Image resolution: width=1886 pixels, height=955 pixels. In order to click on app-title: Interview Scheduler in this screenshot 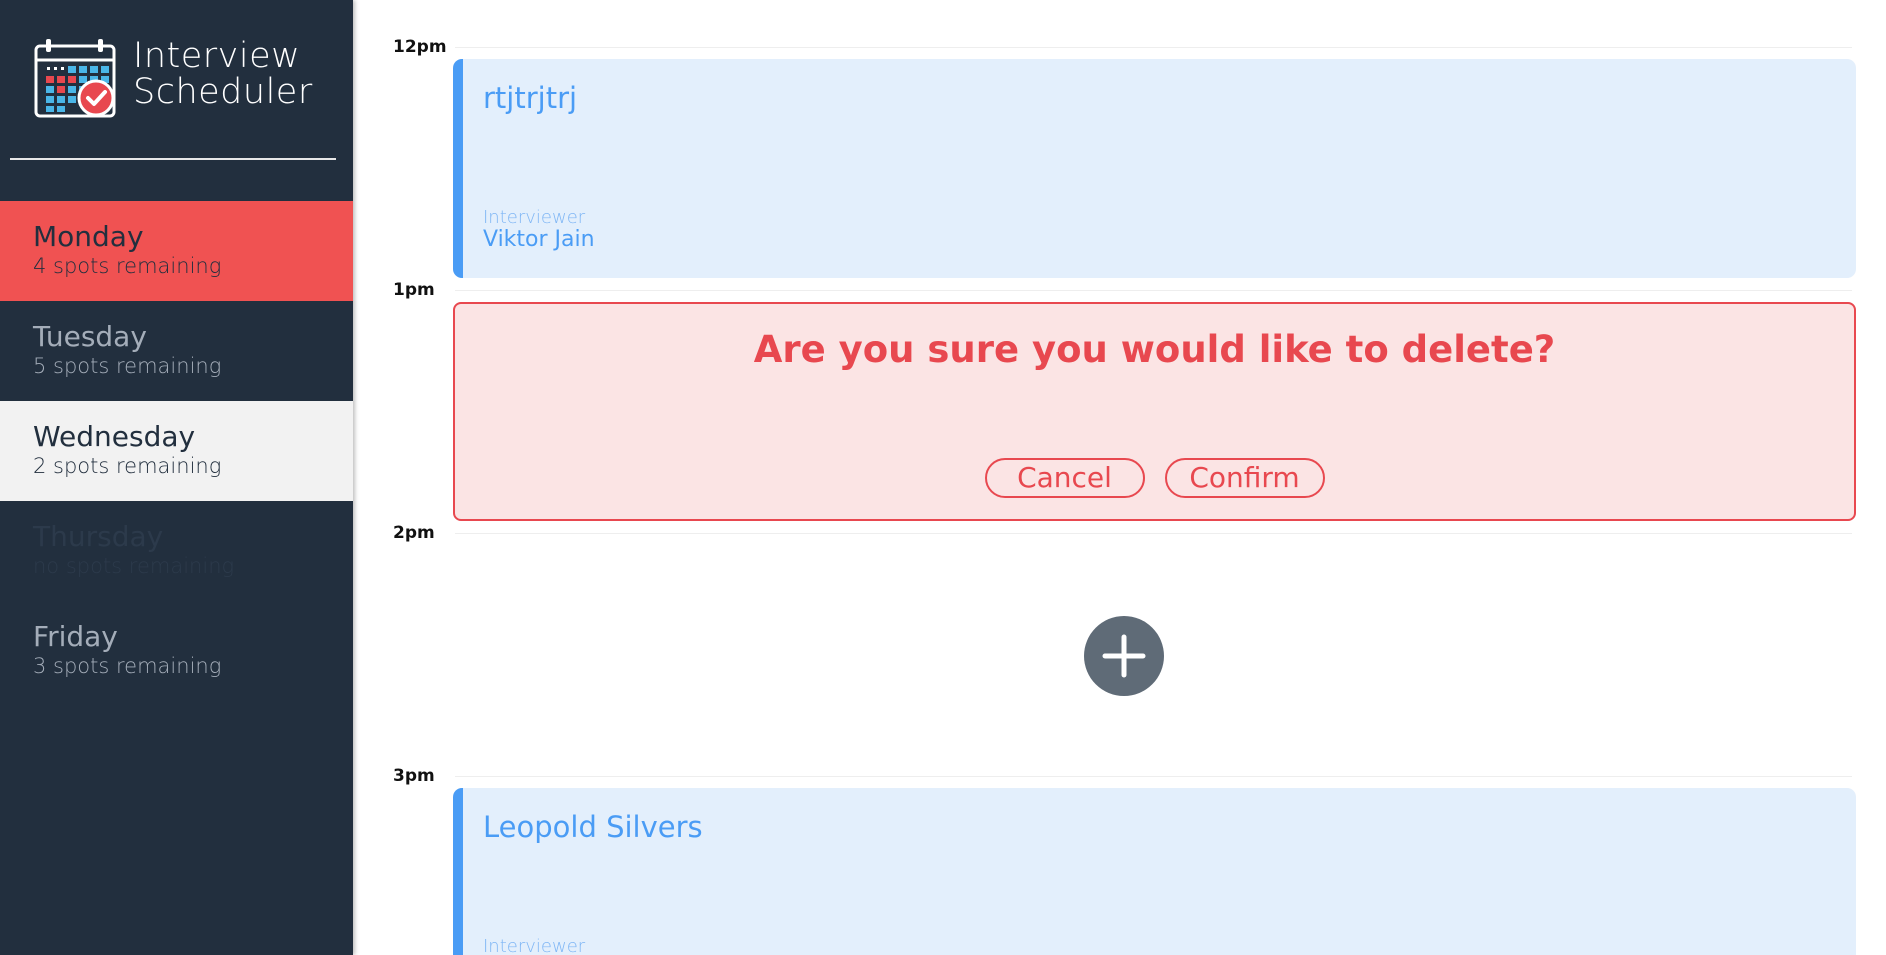, I will do `click(223, 74)`.